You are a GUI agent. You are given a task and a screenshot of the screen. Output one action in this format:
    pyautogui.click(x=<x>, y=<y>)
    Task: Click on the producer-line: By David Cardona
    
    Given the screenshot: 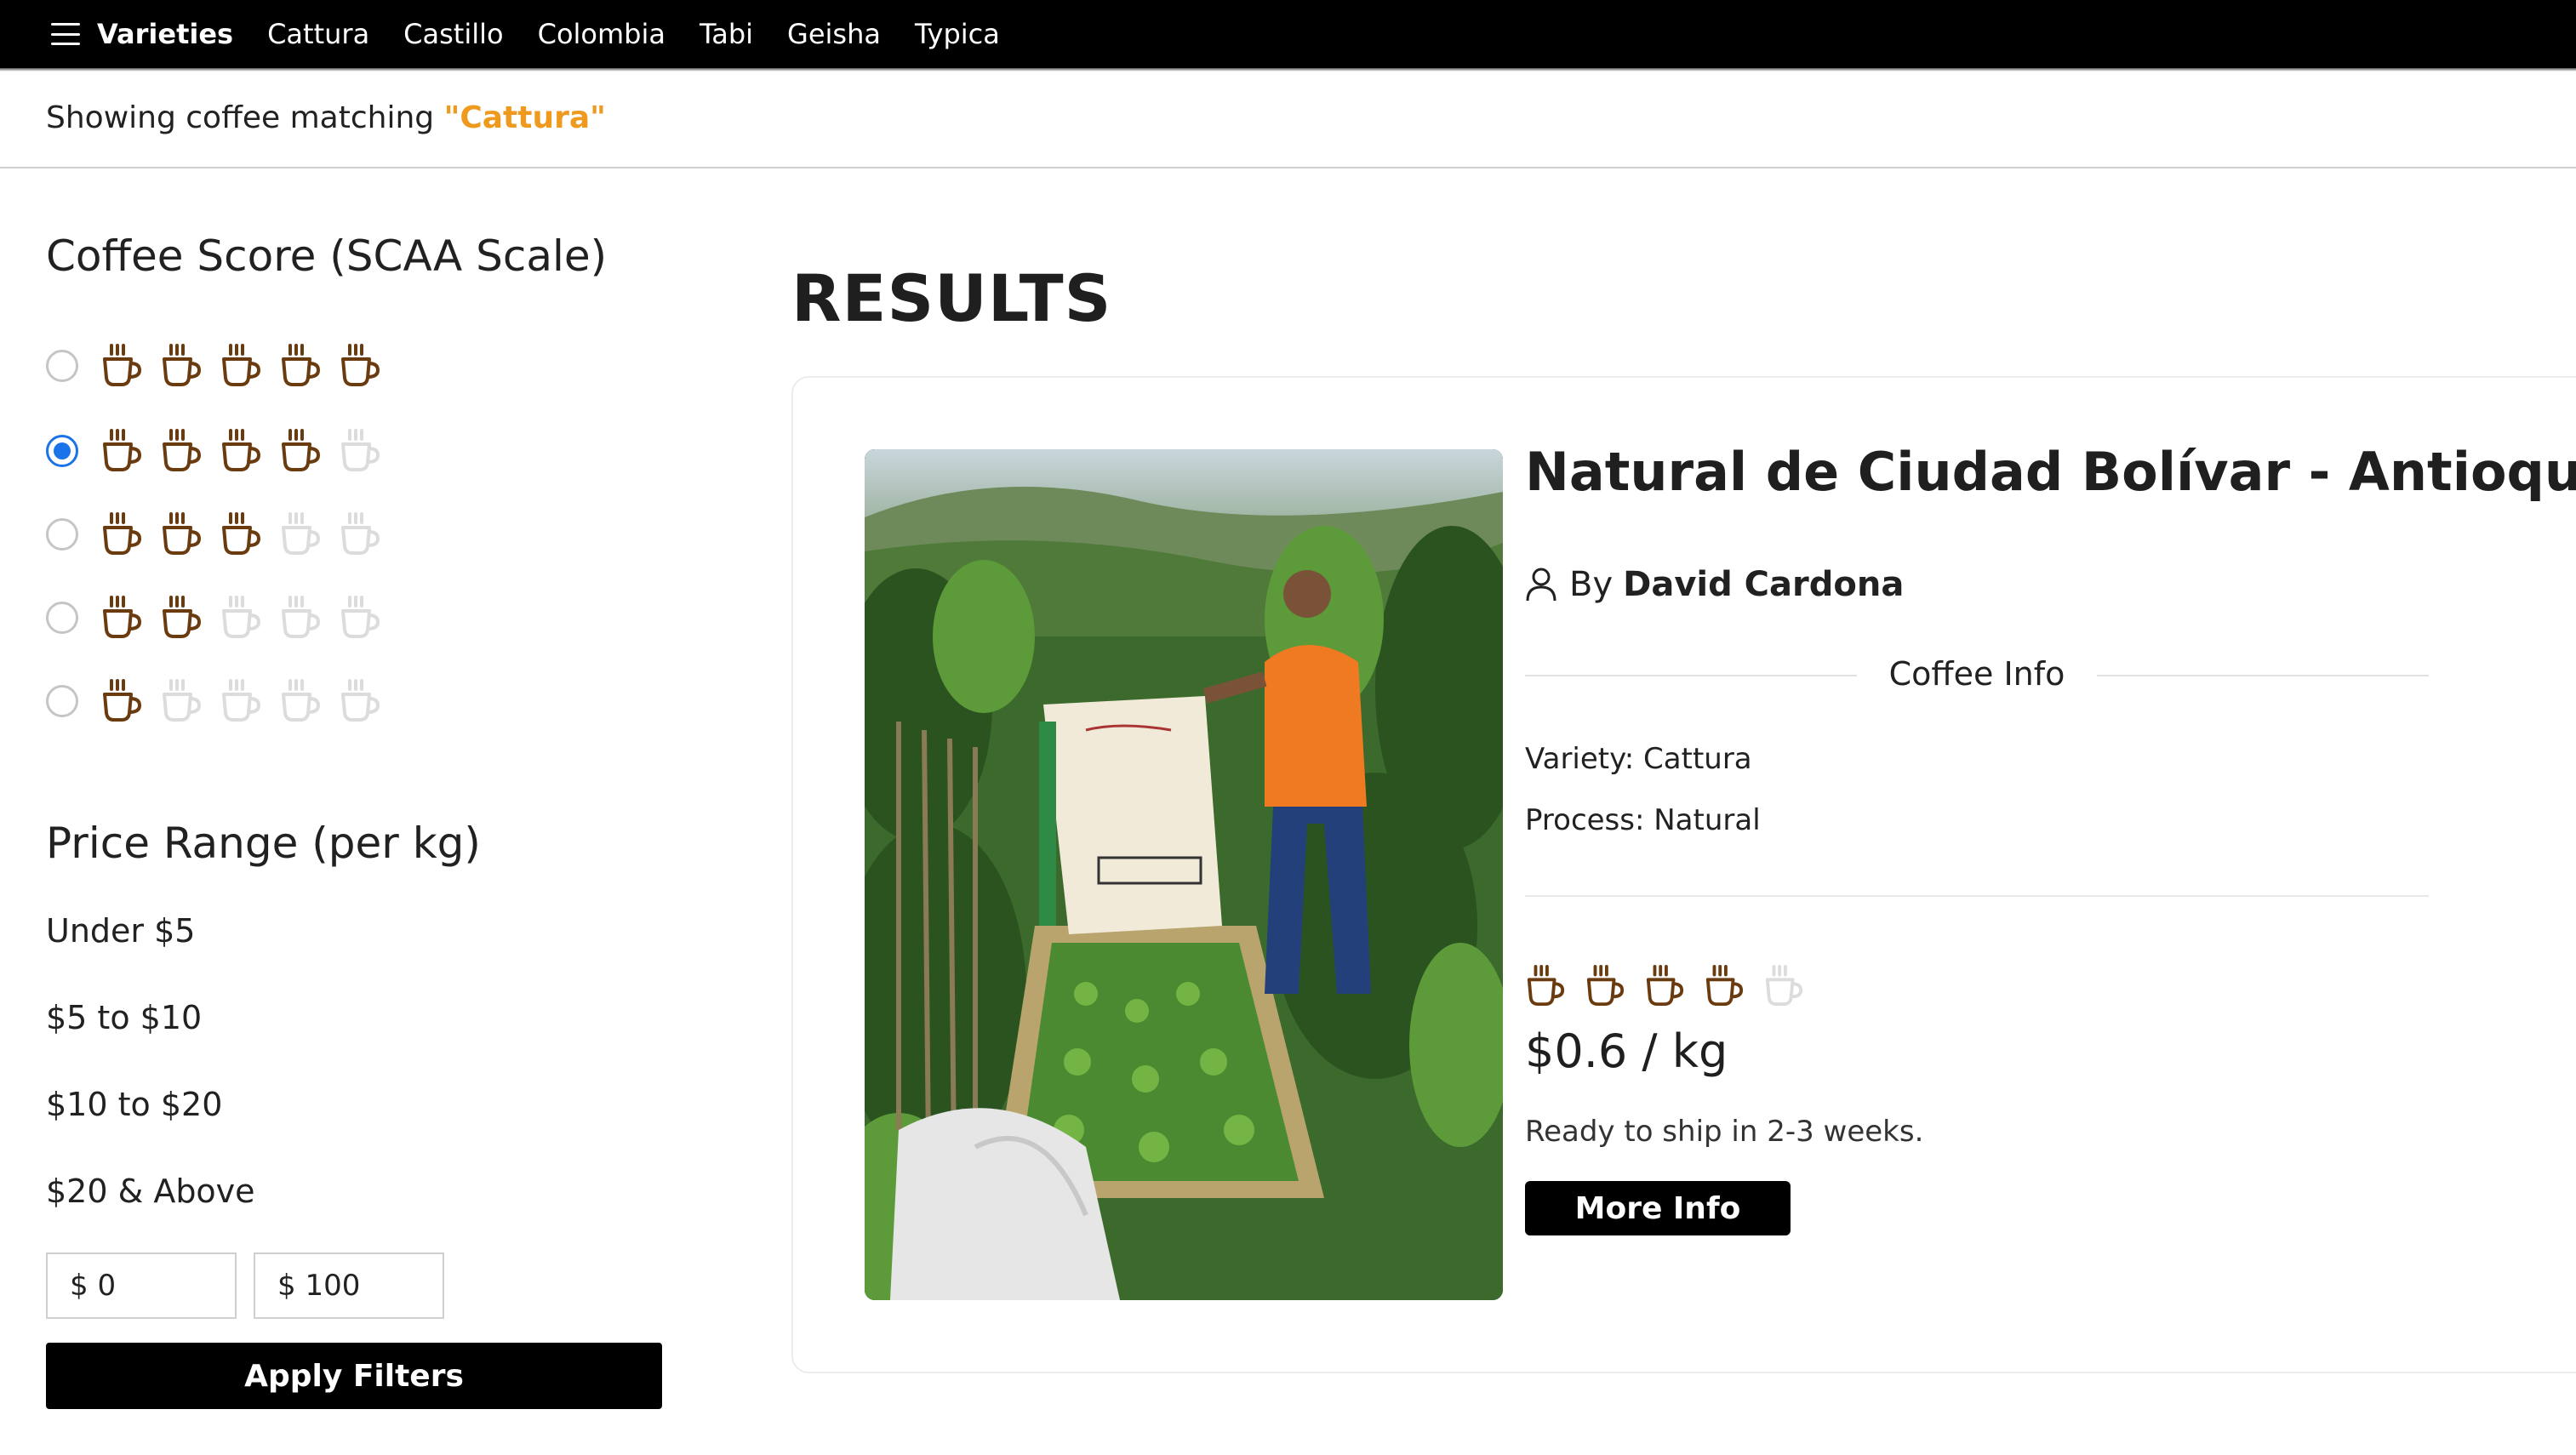 What is the action you would take?
    pyautogui.click(x=1714, y=584)
    